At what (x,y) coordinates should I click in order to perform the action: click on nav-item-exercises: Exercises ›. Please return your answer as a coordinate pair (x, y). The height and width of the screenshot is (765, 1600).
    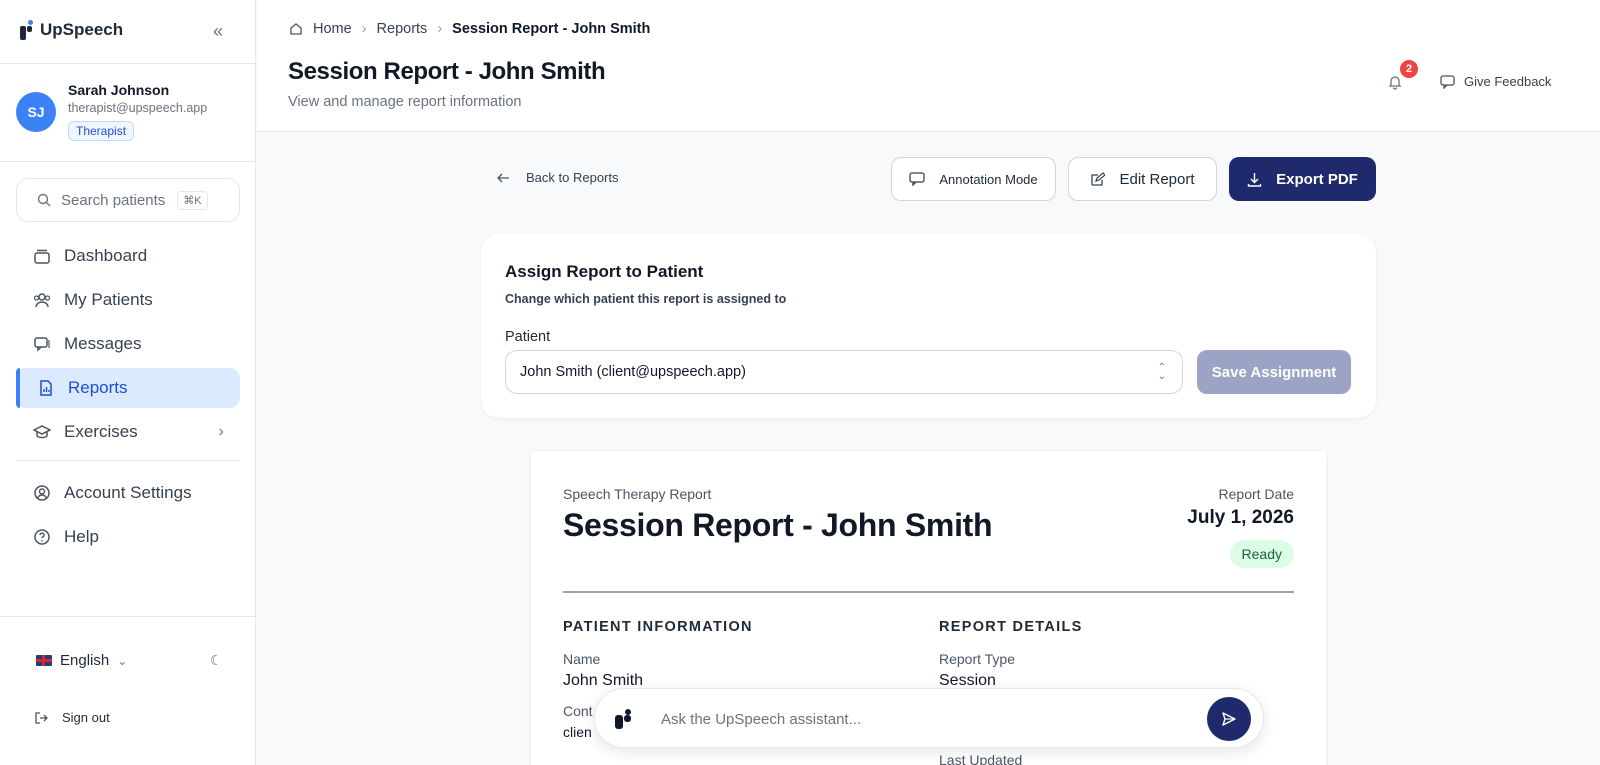
    Looking at the image, I should click on (128, 432).